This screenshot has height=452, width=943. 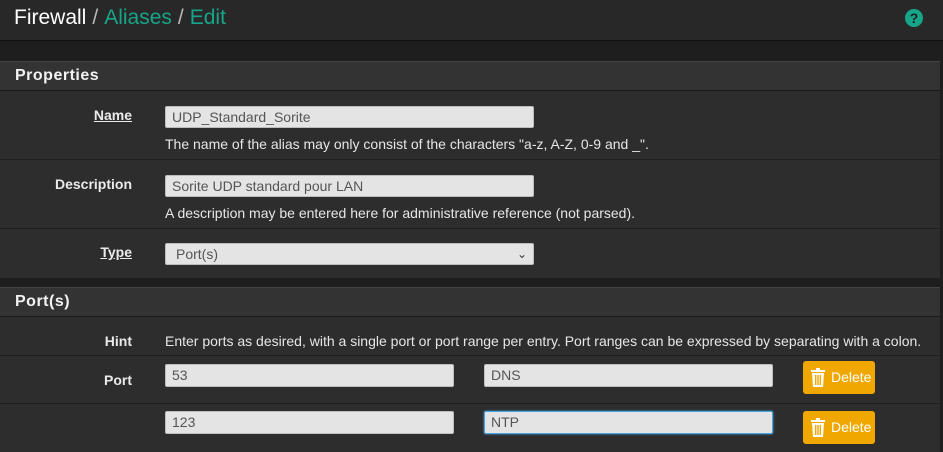 I want to click on breadcrumb: Firewall / Aliases / Edit, so click(x=120, y=18).